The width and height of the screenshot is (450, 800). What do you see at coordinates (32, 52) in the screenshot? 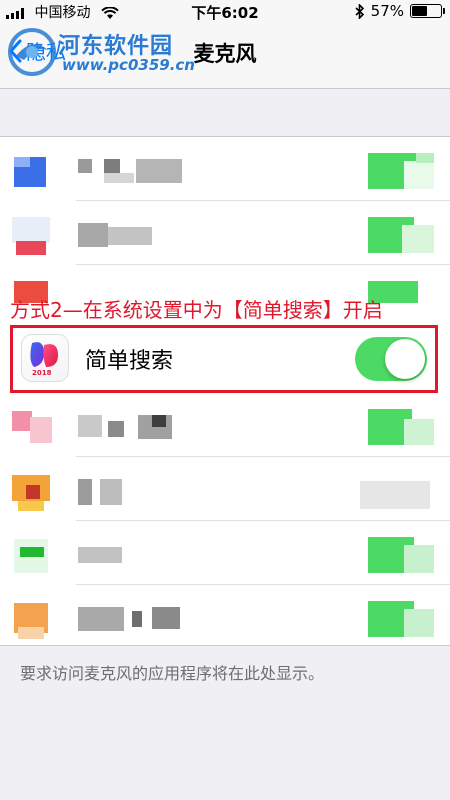
I see `watermark-logo` at bounding box center [32, 52].